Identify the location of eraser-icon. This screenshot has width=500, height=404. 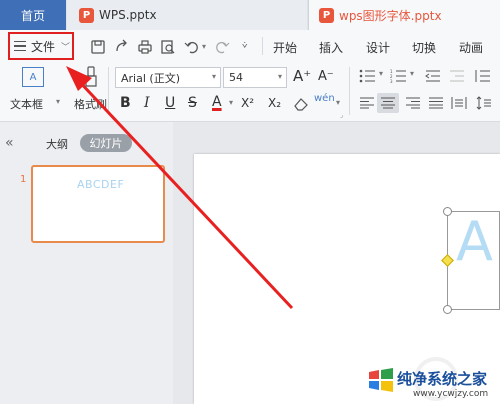
(301, 104).